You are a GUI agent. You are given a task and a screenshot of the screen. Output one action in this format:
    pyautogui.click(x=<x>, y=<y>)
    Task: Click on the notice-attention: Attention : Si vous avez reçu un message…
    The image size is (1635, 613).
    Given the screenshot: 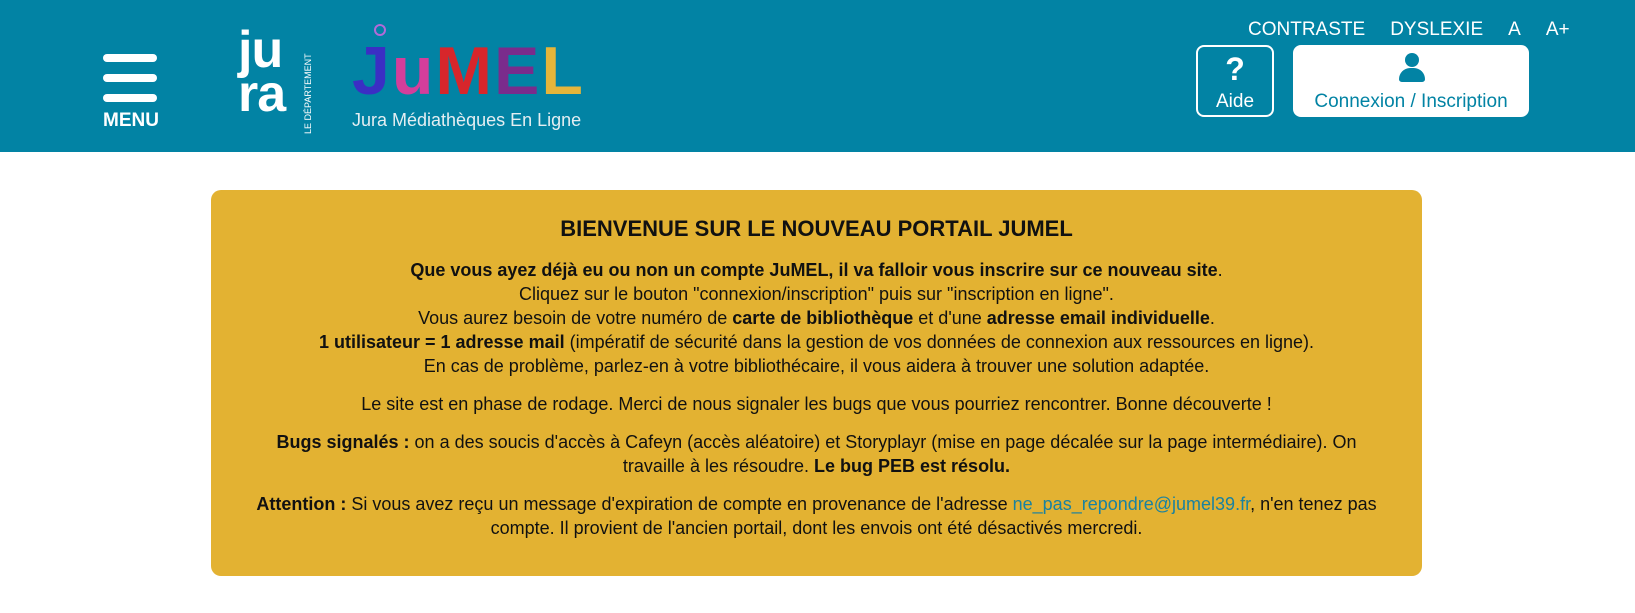 What is the action you would take?
    pyautogui.click(x=816, y=516)
    